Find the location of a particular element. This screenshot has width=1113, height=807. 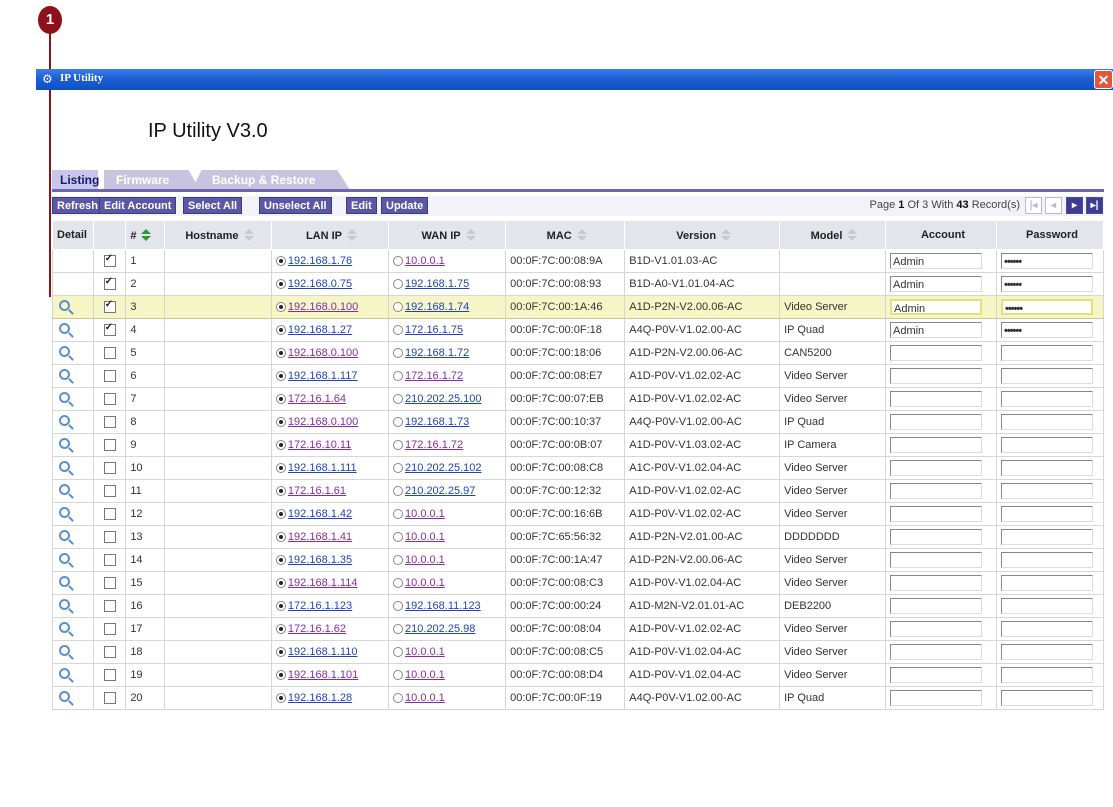

wan-ip-link: 210.202.25.100 is located at coordinates (443, 399).